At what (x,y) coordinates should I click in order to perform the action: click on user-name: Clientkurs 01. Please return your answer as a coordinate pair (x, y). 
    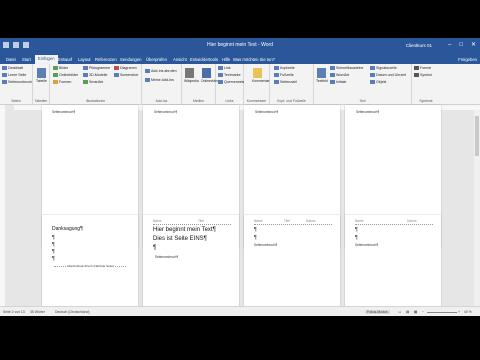
    Looking at the image, I should click on (419, 45).